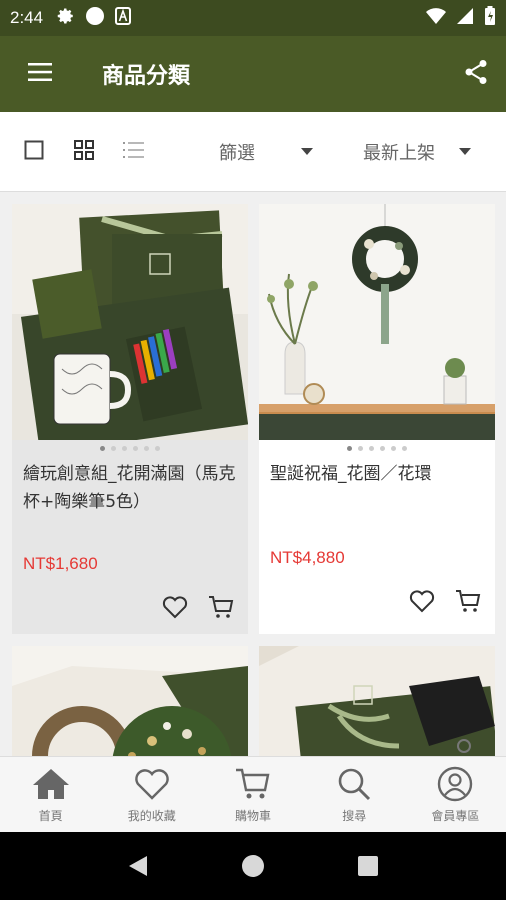 This screenshot has height=900, width=506. I want to click on product-title: 聖誕祝福_花圈／花環, so click(377, 474).